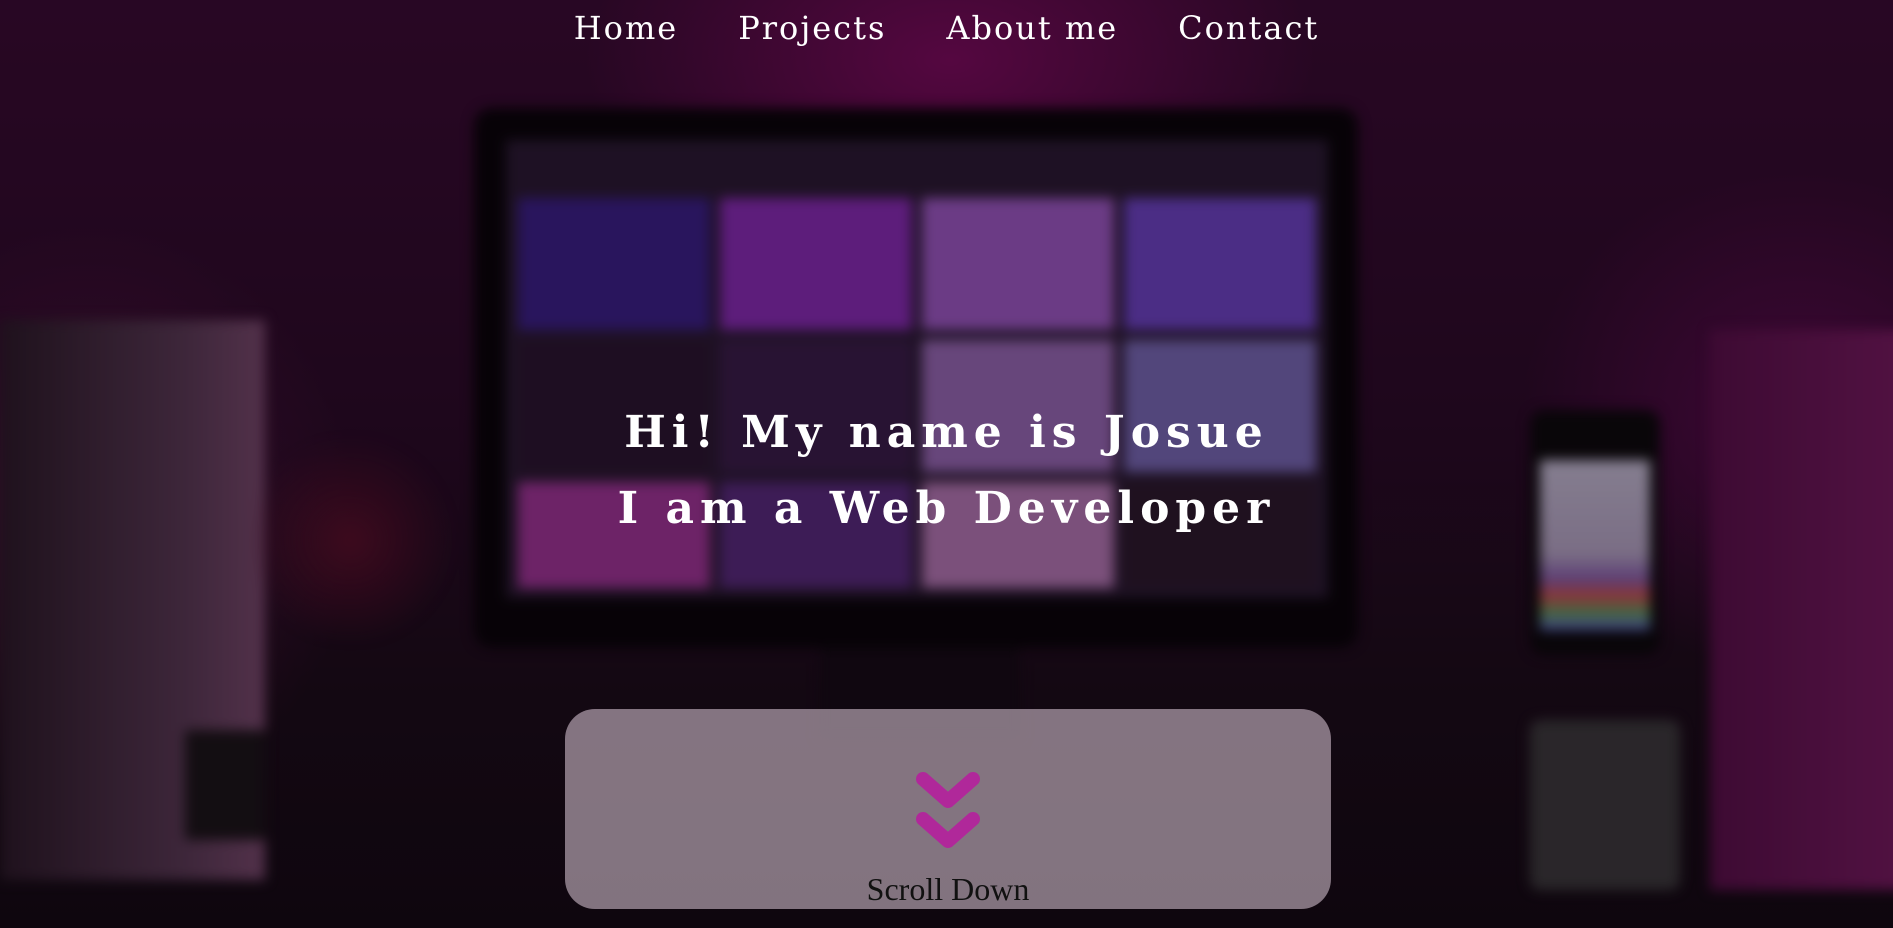  Describe the element at coordinates (948, 889) in the screenshot. I see `scroll-down-label: Scroll Down` at that location.